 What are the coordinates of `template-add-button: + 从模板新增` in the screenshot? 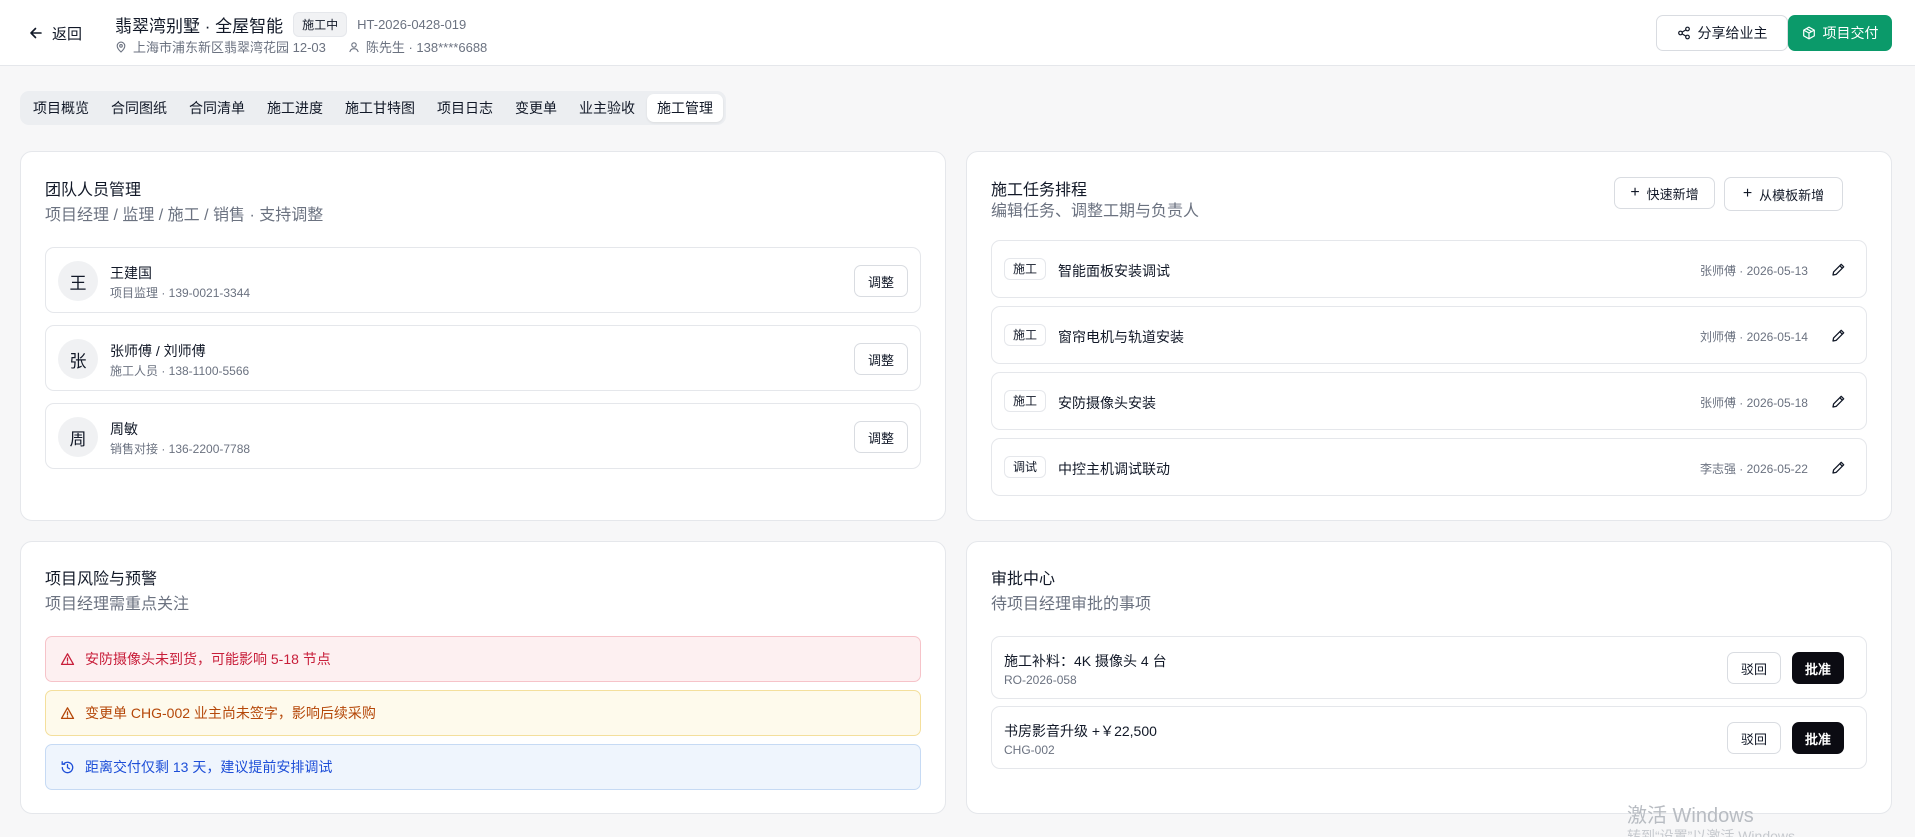 It's located at (1783, 194).